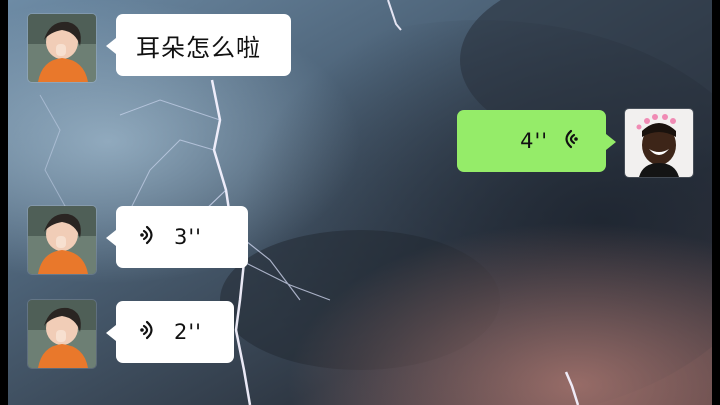 This screenshot has width=720, height=405. I want to click on message-bubble-voice-incoming: 2'', so click(170, 332).